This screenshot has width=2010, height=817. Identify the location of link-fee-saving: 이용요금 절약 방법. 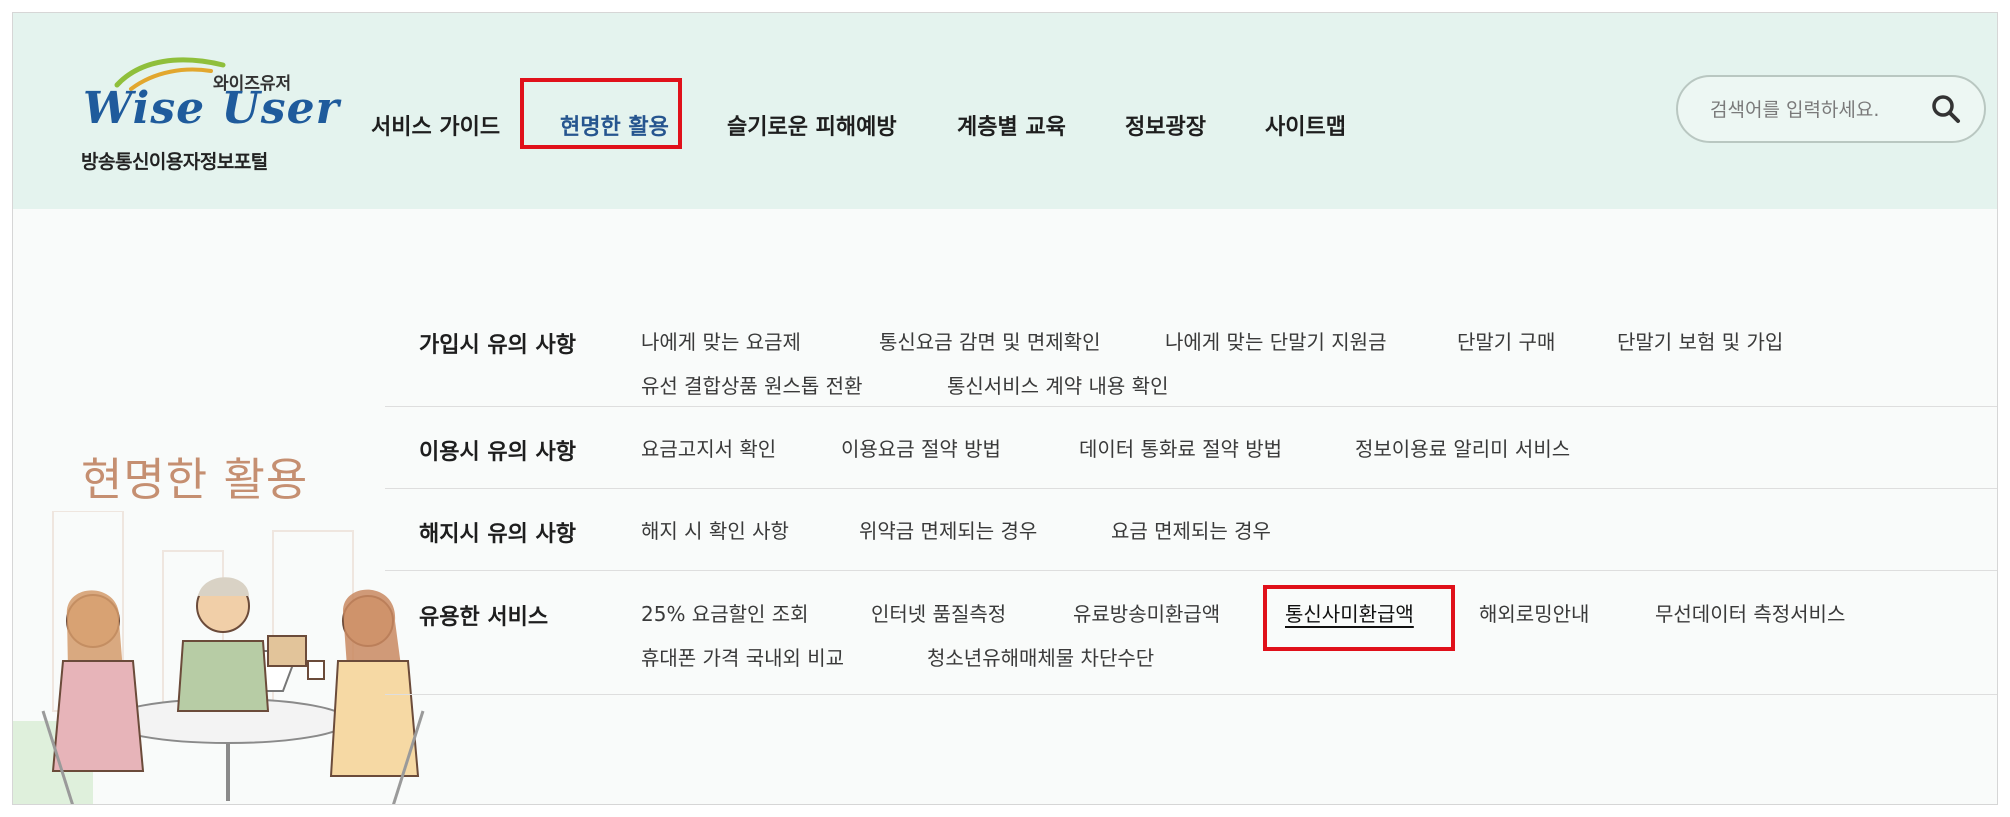
(921, 447).